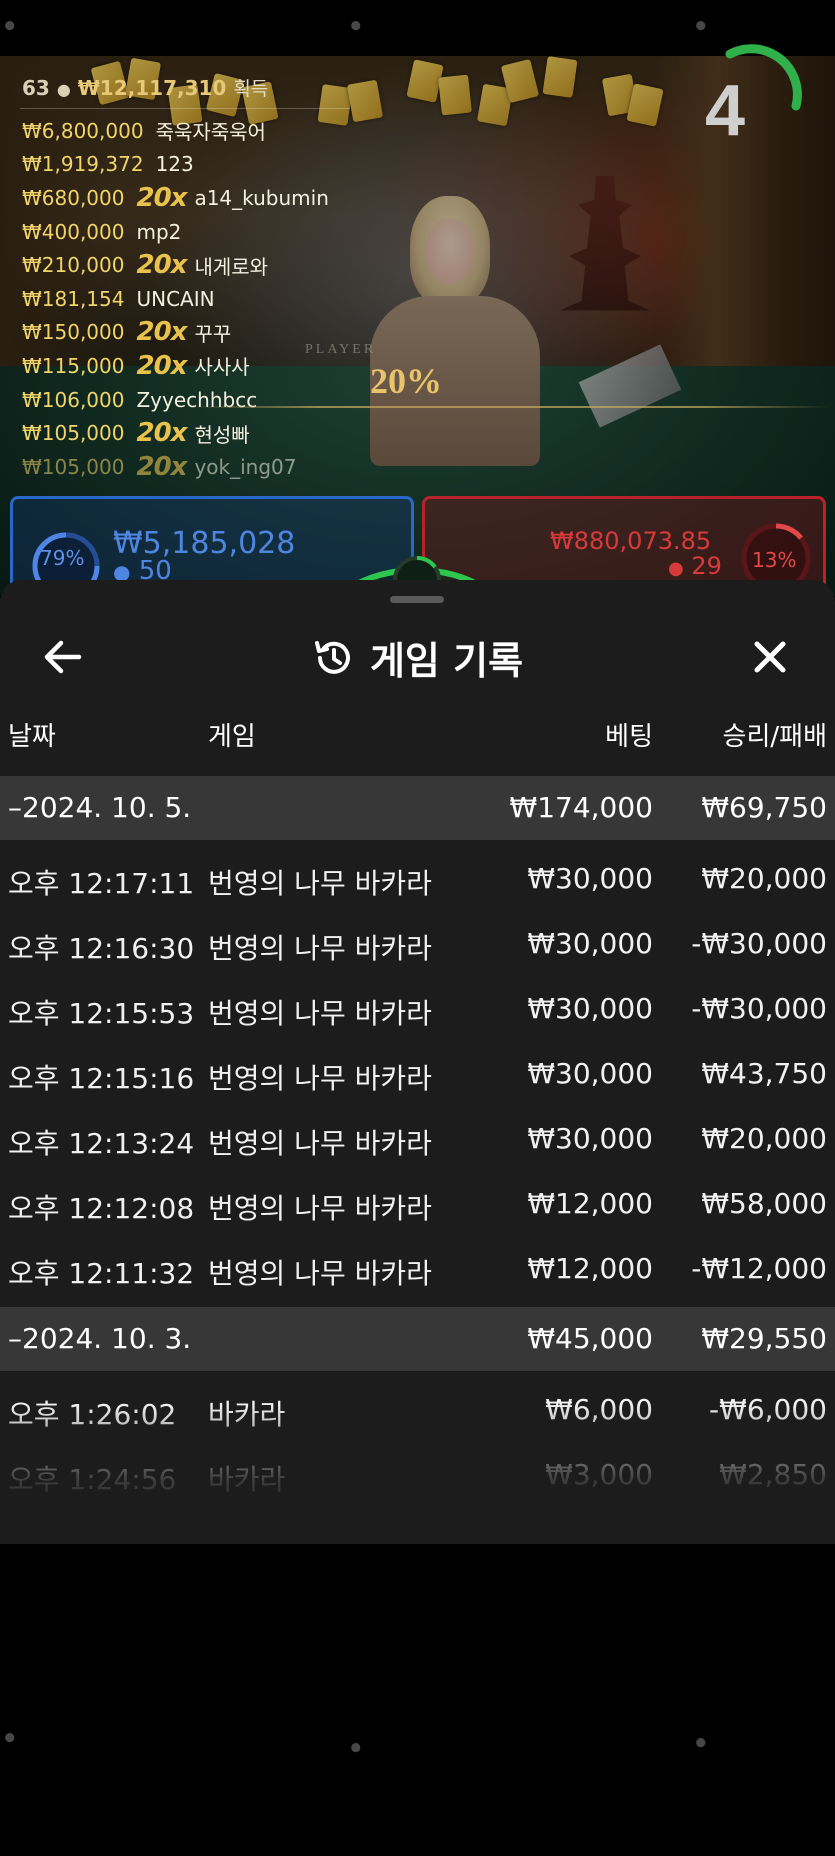 This screenshot has width=835, height=1856. I want to click on winner-name: 123, so click(174, 164).